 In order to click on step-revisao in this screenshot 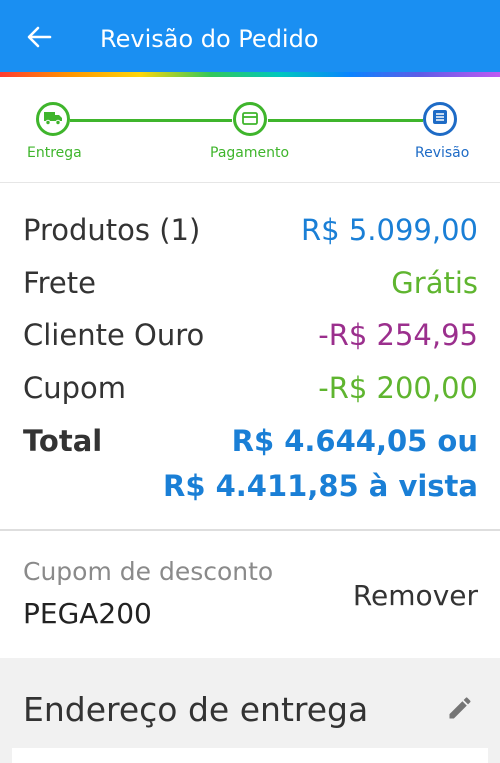, I will do `click(440, 119)`.